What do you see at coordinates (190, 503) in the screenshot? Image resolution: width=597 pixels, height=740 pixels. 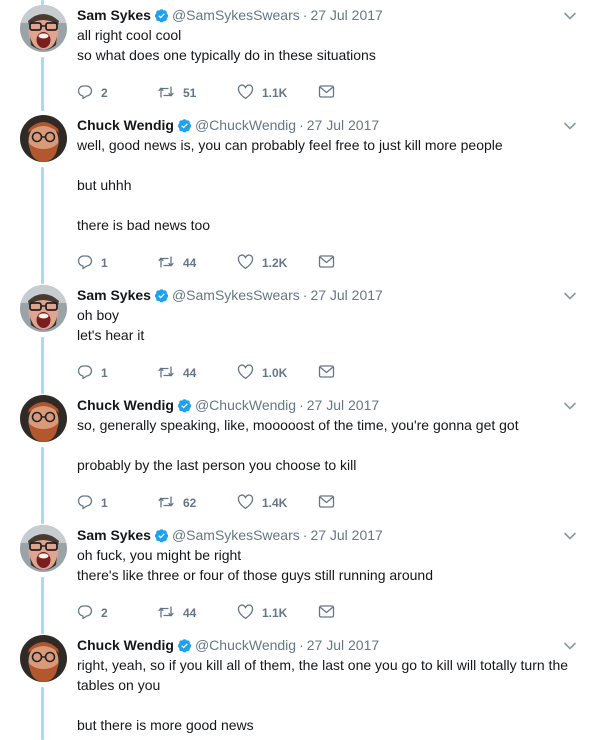 I see `retweet-count: 62` at bounding box center [190, 503].